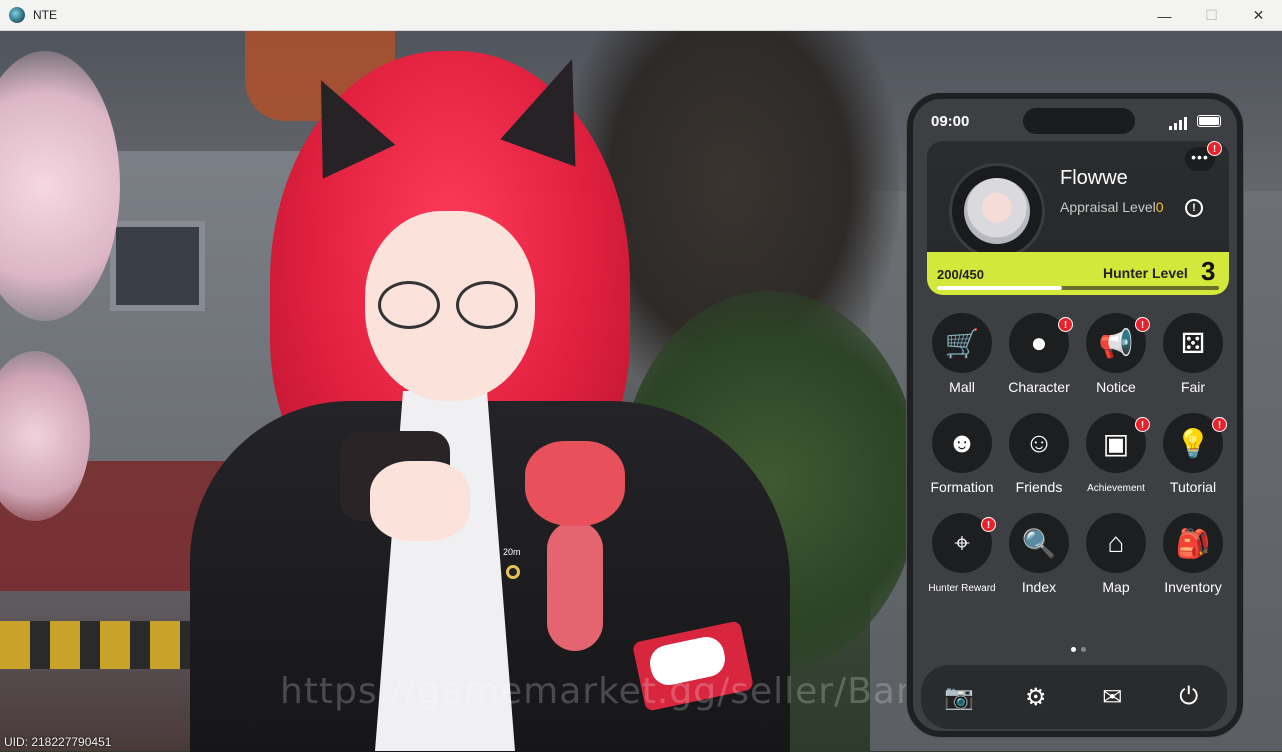 Image resolution: width=1282 pixels, height=752 pixels. What do you see at coordinates (1208, 271) in the screenshot?
I see `hunter-level-value: 3` at bounding box center [1208, 271].